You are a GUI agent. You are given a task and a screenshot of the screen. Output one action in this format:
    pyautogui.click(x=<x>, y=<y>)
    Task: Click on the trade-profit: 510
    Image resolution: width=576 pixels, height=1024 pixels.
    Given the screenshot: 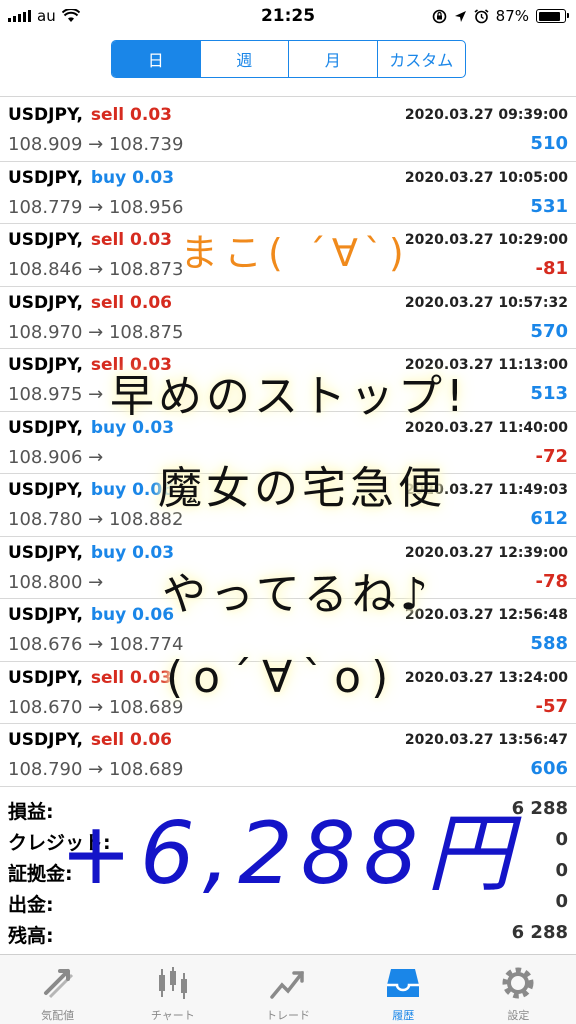 What is the action you would take?
    pyautogui.click(x=549, y=143)
    